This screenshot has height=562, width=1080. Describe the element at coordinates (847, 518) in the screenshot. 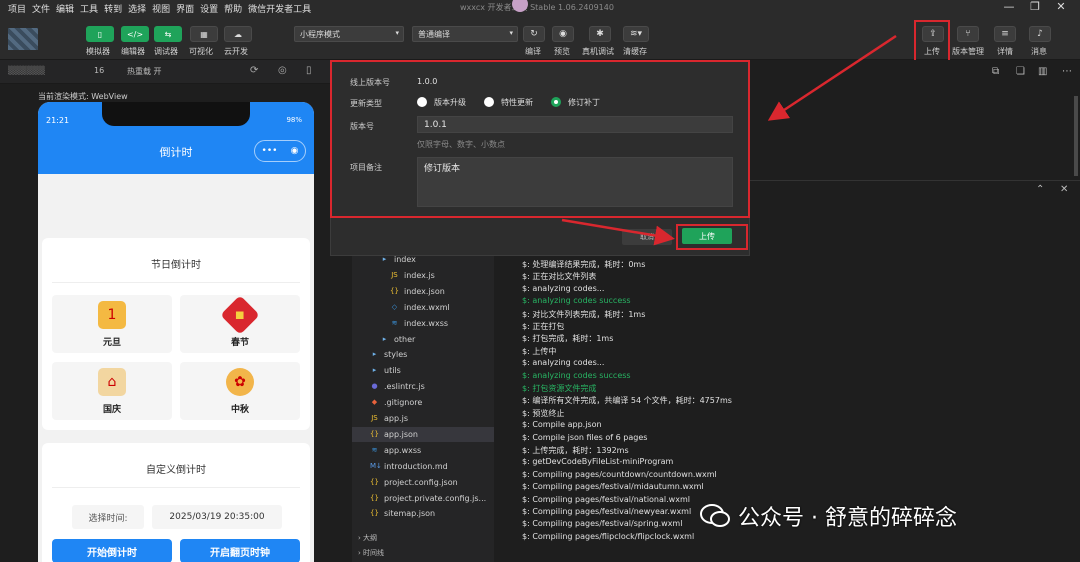

I see `watermark-text: 公众号 · 舒意的碎碎念` at that location.